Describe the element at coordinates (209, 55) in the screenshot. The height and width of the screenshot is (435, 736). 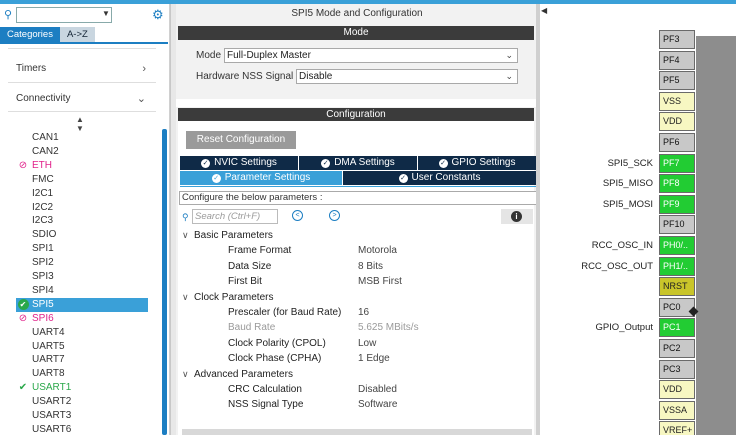
I see `mode-label: Mode` at that location.